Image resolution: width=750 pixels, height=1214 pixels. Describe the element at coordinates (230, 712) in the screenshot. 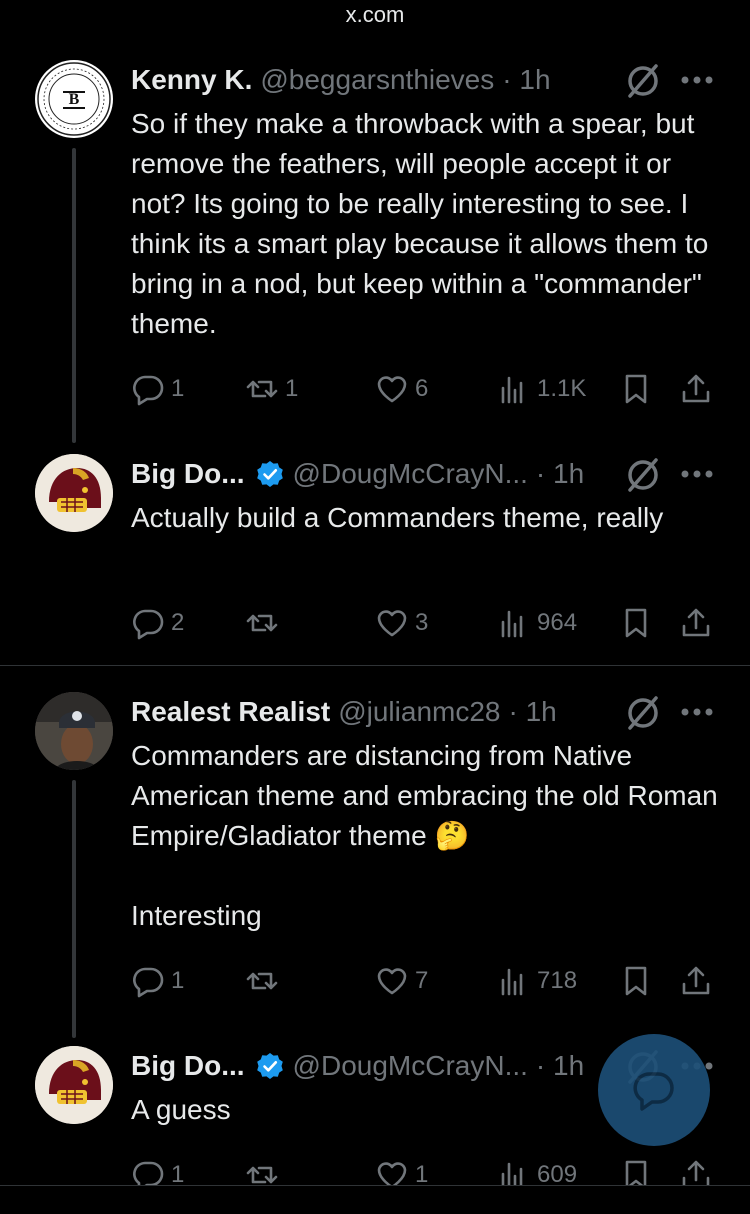

I see `display-name: Realest Realist` at that location.